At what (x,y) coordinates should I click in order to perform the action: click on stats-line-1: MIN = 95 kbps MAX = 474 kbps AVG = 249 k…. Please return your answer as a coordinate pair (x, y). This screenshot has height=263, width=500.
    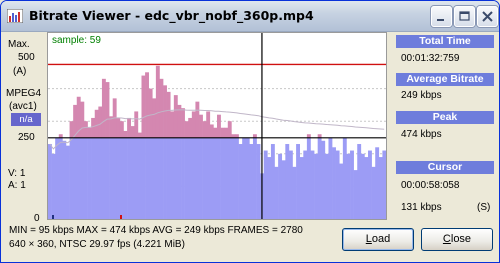
    Looking at the image, I should click on (156, 230).